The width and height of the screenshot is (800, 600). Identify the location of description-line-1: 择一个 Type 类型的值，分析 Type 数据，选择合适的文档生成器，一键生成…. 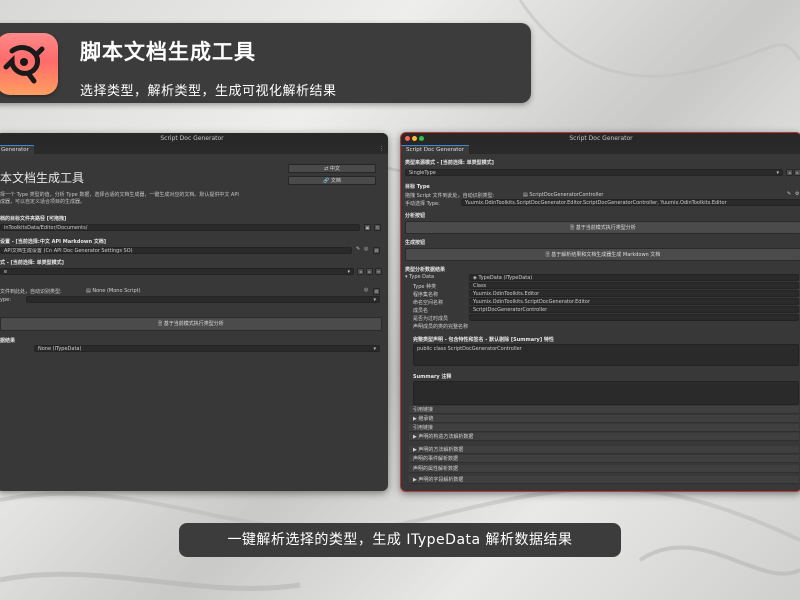
(119, 195).